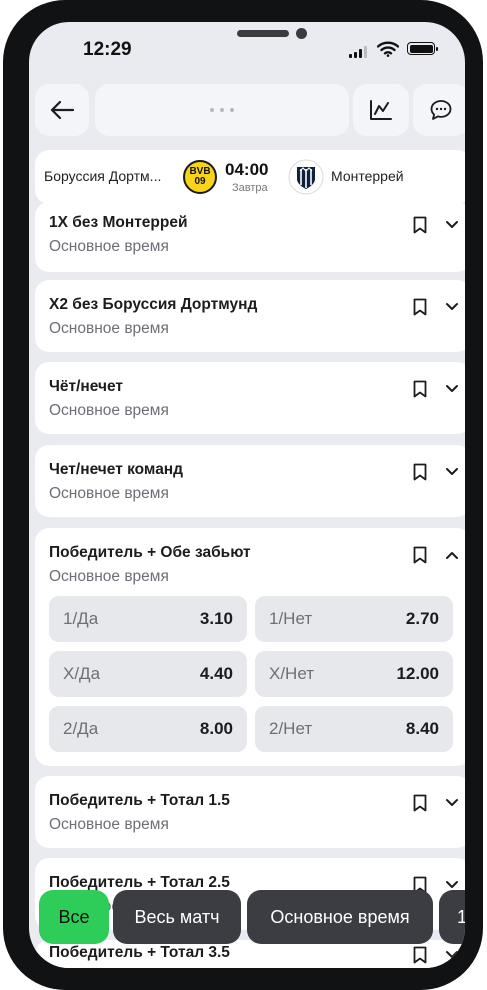  I want to click on cellular-signal-icon, so click(358, 52).